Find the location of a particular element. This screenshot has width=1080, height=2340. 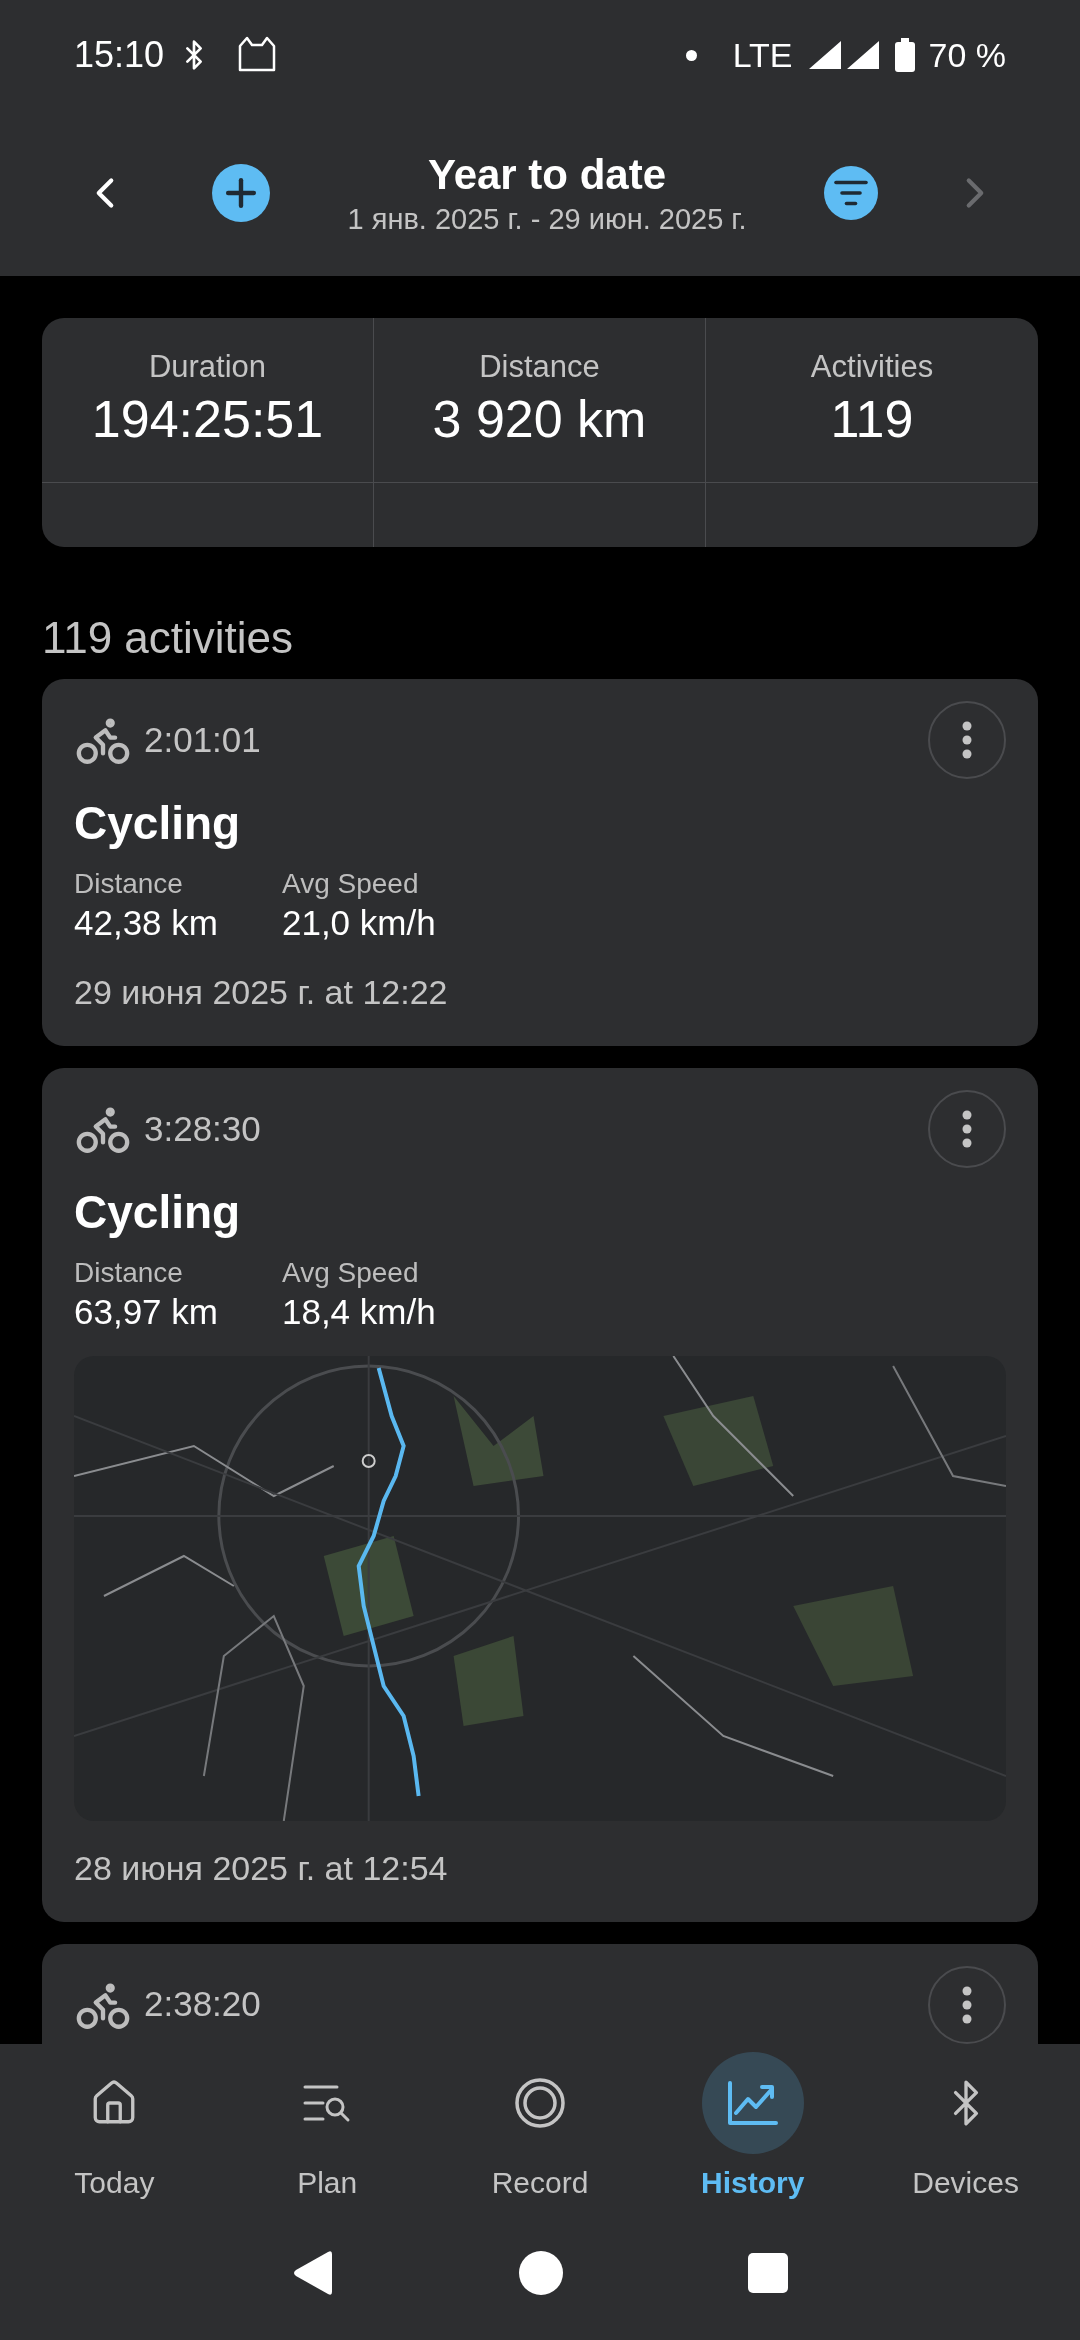

nav-tab: History is located at coordinates (752, 2128).